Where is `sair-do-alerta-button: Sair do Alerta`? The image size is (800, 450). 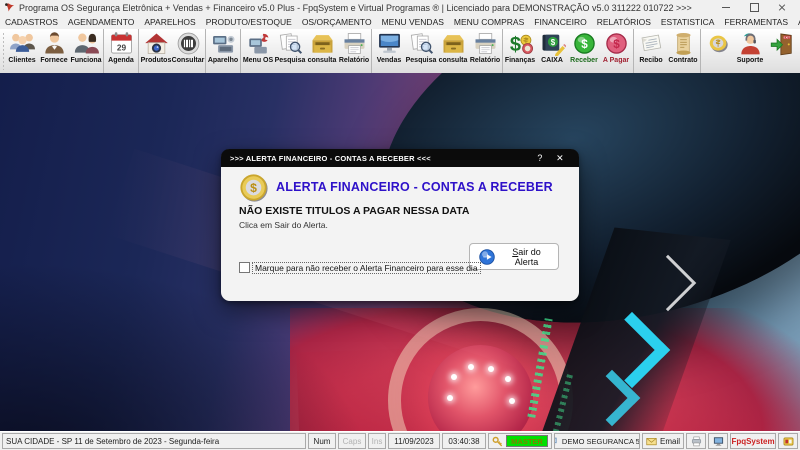 sair-do-alerta-button: Sair do Alerta is located at coordinates (514, 256).